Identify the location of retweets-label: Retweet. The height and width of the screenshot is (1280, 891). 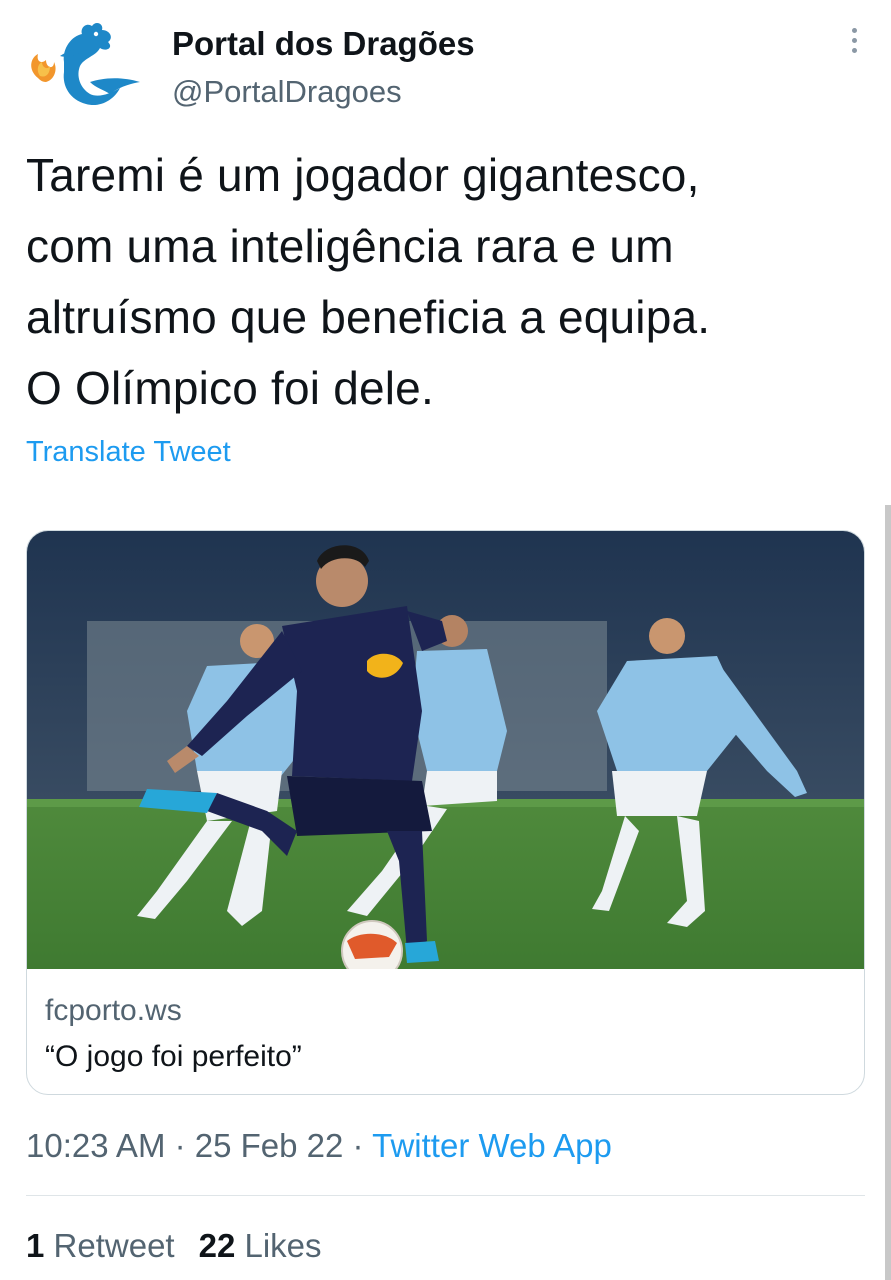
(109, 1245).